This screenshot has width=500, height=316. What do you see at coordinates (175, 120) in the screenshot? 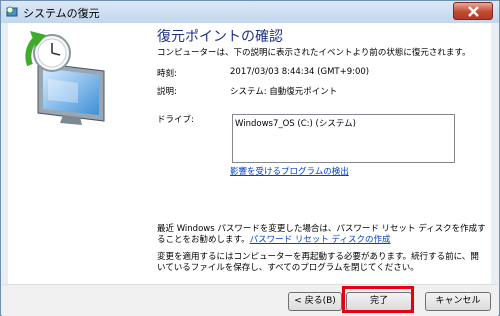
I see `drive-label: ドライブ:` at bounding box center [175, 120].